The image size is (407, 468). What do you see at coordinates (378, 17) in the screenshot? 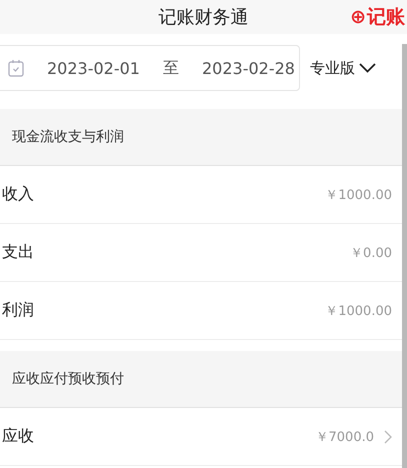
I see `add-entry-button: ⊕记账` at bounding box center [378, 17].